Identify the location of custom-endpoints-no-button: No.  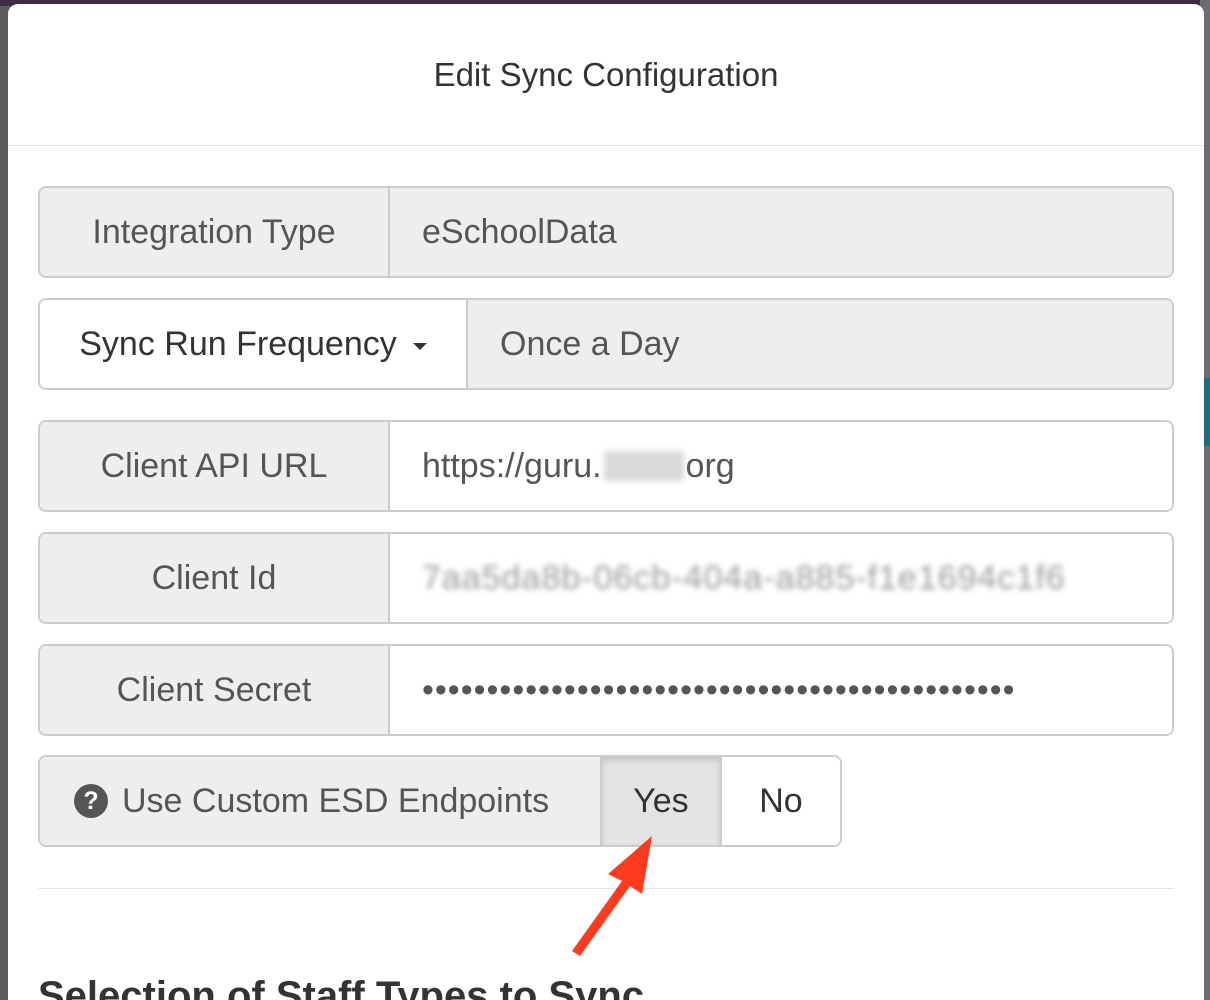
(779, 801).